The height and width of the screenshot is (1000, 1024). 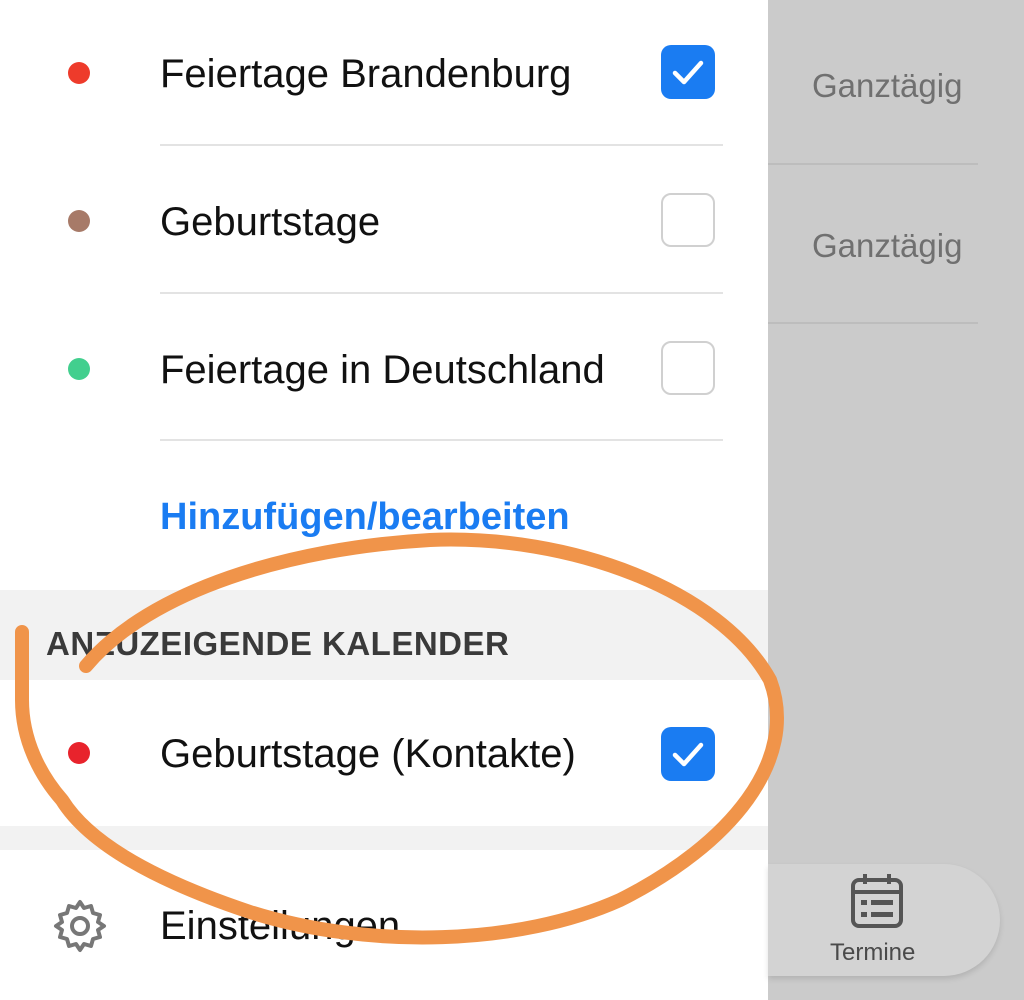 I want to click on add-edit-calendars-link: Hinzufügen/bearbeiten, so click(x=365, y=517).